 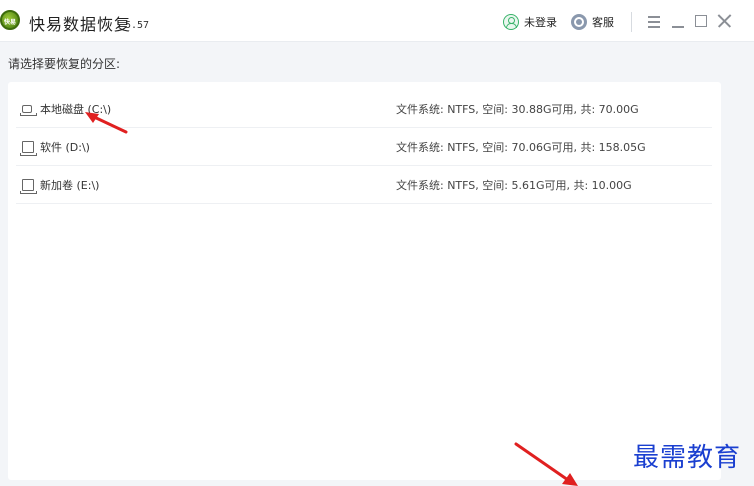 I want to click on customer-service-button: 客服, so click(x=592, y=22).